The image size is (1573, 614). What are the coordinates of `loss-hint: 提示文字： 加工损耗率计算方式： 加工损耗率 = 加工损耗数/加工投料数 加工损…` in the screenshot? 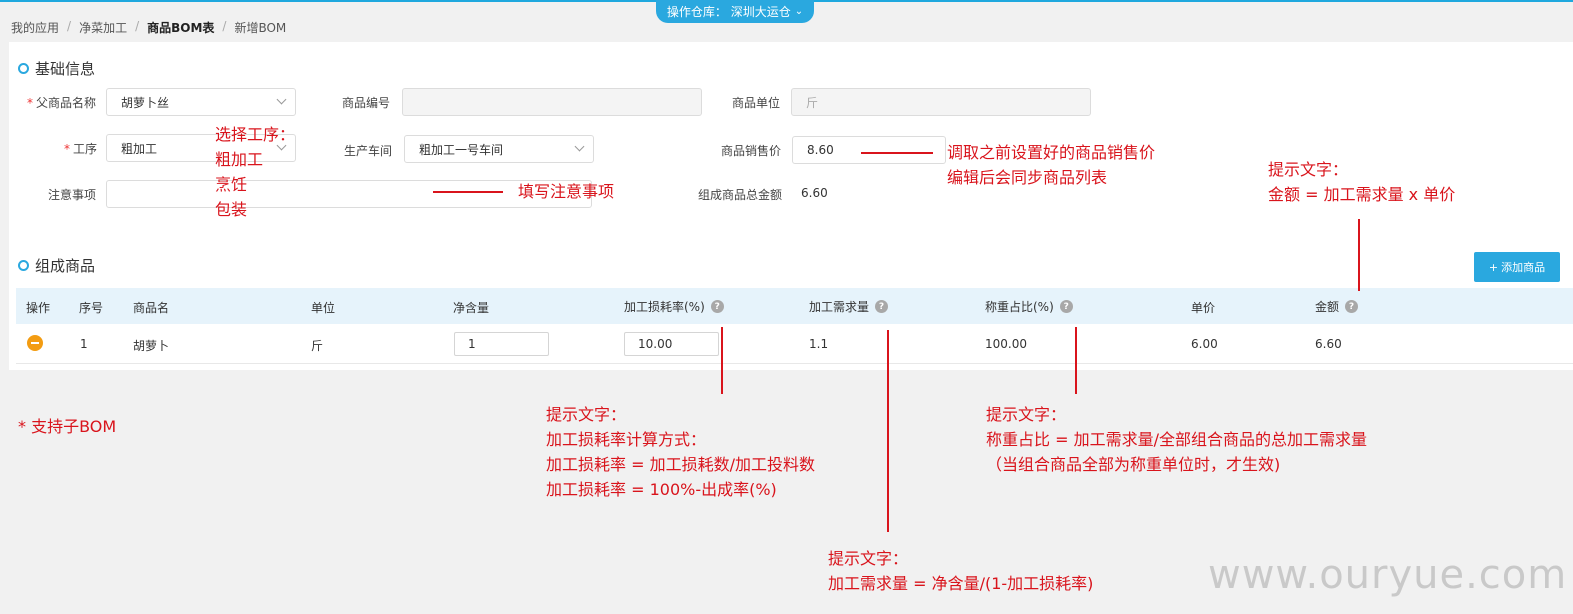 It's located at (680, 452).